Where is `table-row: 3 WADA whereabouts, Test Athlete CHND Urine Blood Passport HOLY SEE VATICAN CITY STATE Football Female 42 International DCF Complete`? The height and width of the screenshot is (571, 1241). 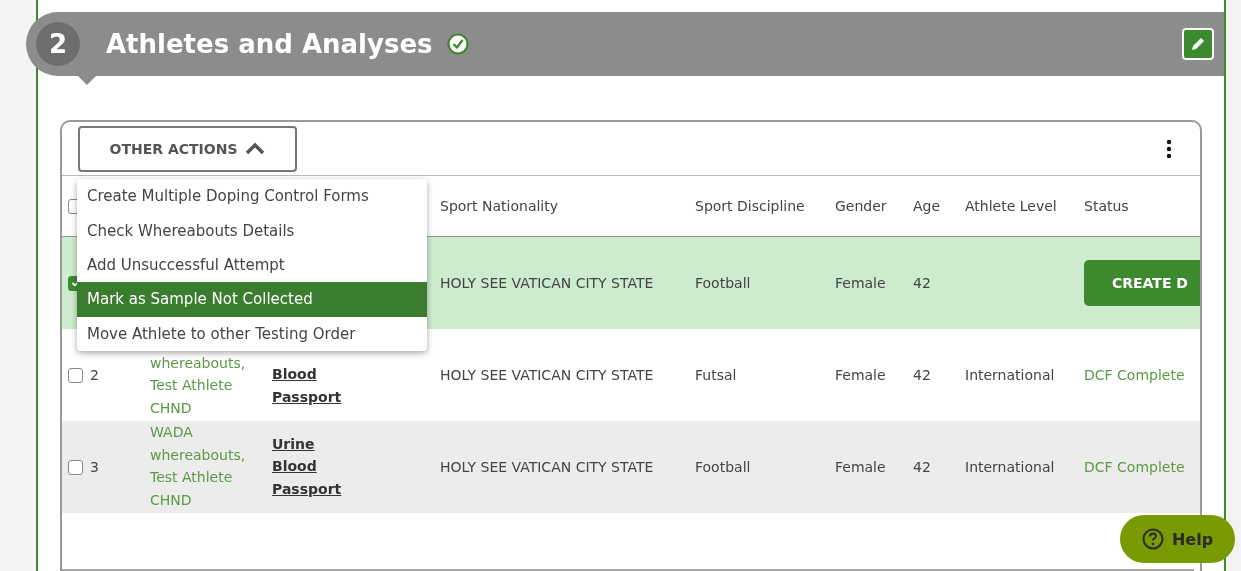 table-row: 3 WADA whereabouts, Test Athlete CHND Urine Blood Passport HOLY SEE VATICAN CITY STATE Football Female 42 International DCF Complete is located at coordinates (631, 467).